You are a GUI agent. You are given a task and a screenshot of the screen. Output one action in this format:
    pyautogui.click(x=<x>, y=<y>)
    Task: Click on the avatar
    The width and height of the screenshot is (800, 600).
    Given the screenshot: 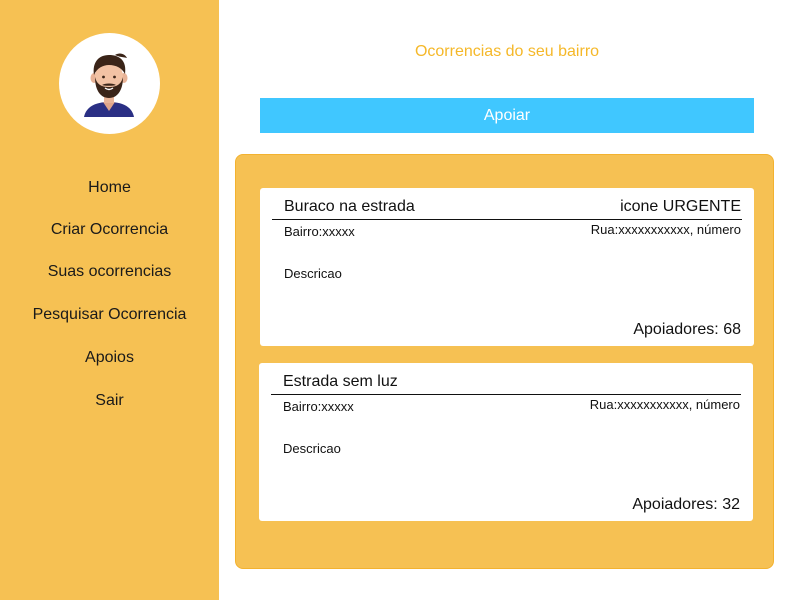 What is the action you would take?
    pyautogui.click(x=109, y=83)
    